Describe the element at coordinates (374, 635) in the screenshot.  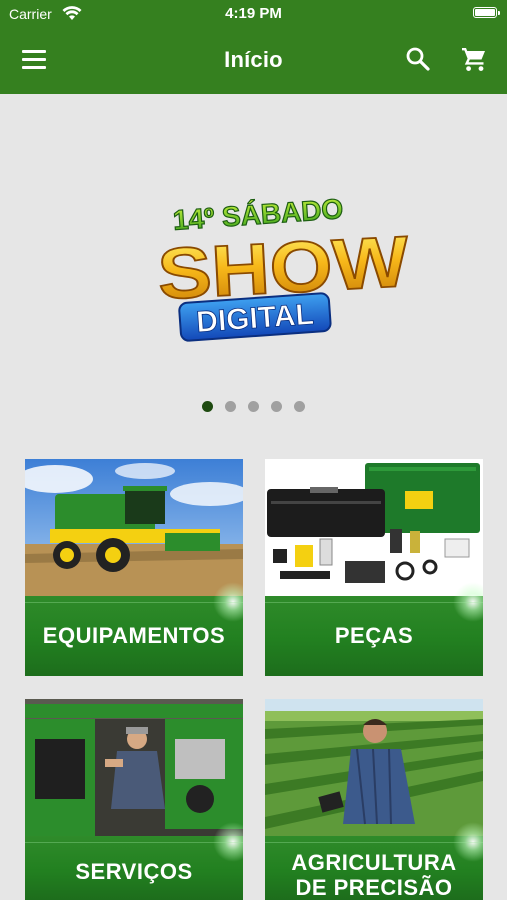
I see `category-label: PEÇAS` at that location.